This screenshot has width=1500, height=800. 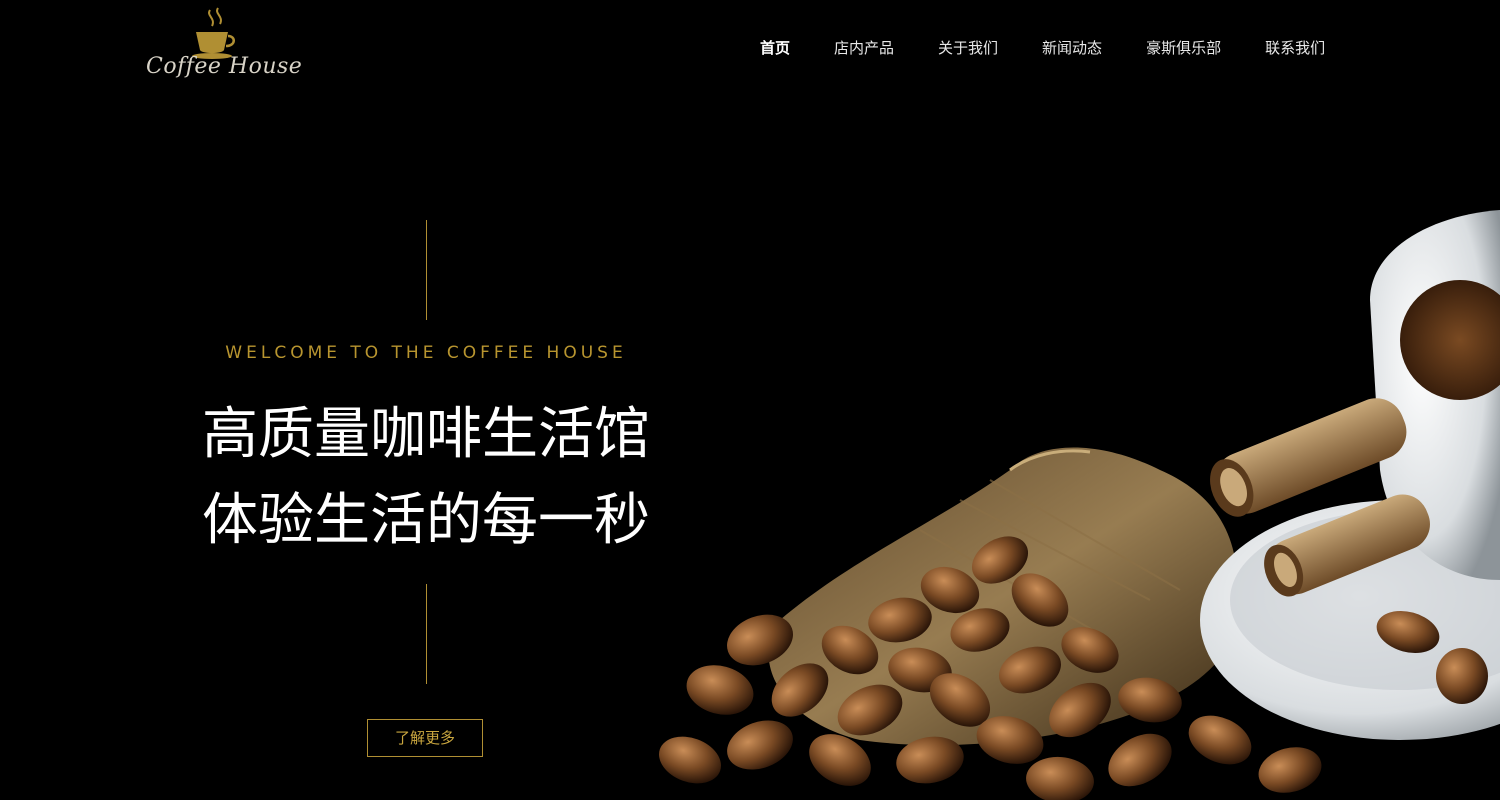 I want to click on welcome-tagline: WELCOME TO THE COFFEE HOUSE, so click(x=426, y=353).